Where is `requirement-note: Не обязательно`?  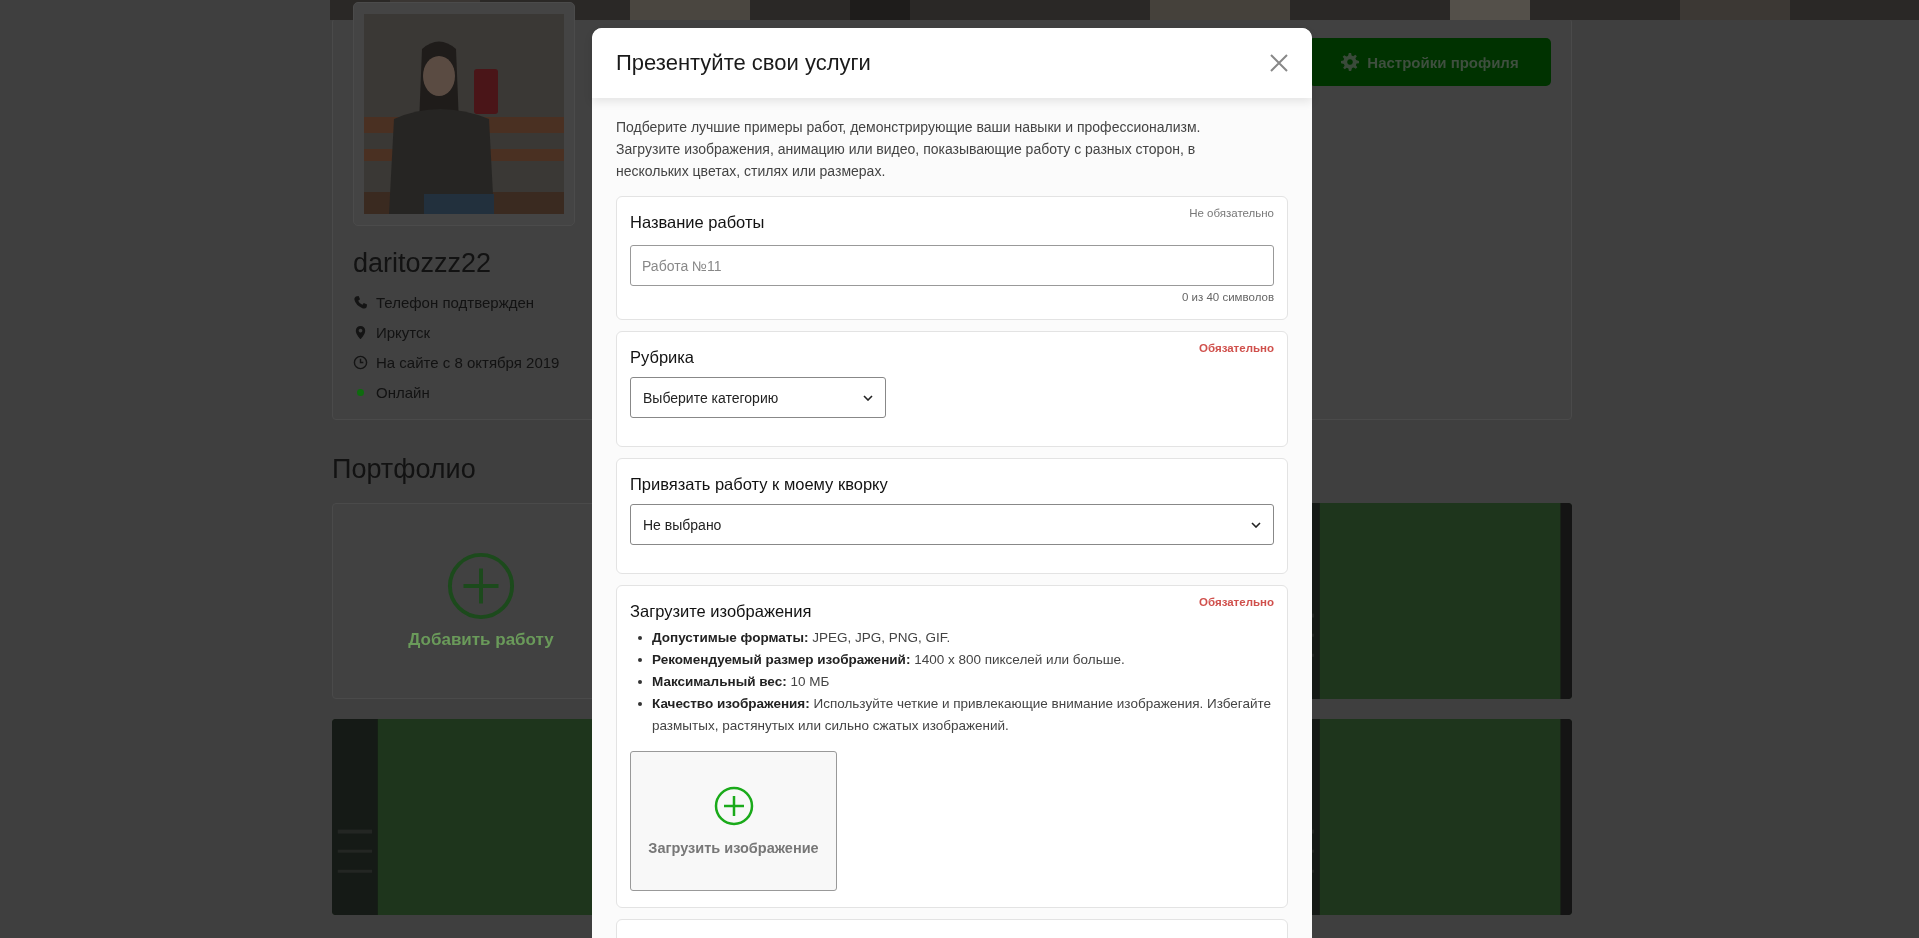 requirement-note: Не обязательно is located at coordinates (1231, 213).